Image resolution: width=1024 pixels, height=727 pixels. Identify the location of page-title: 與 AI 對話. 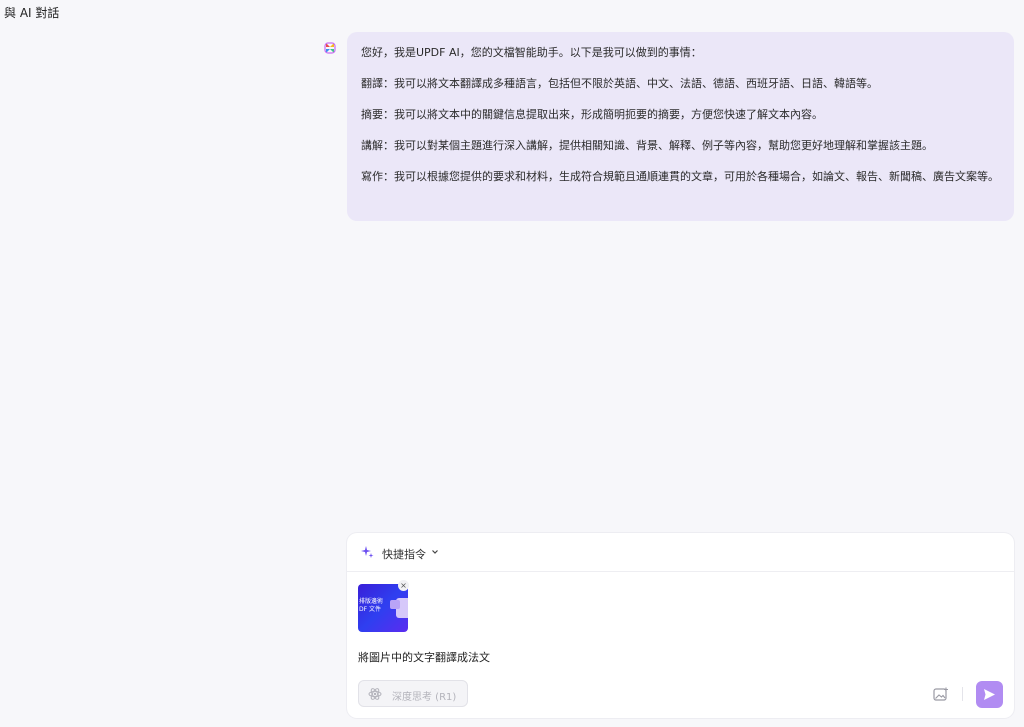
(32, 13).